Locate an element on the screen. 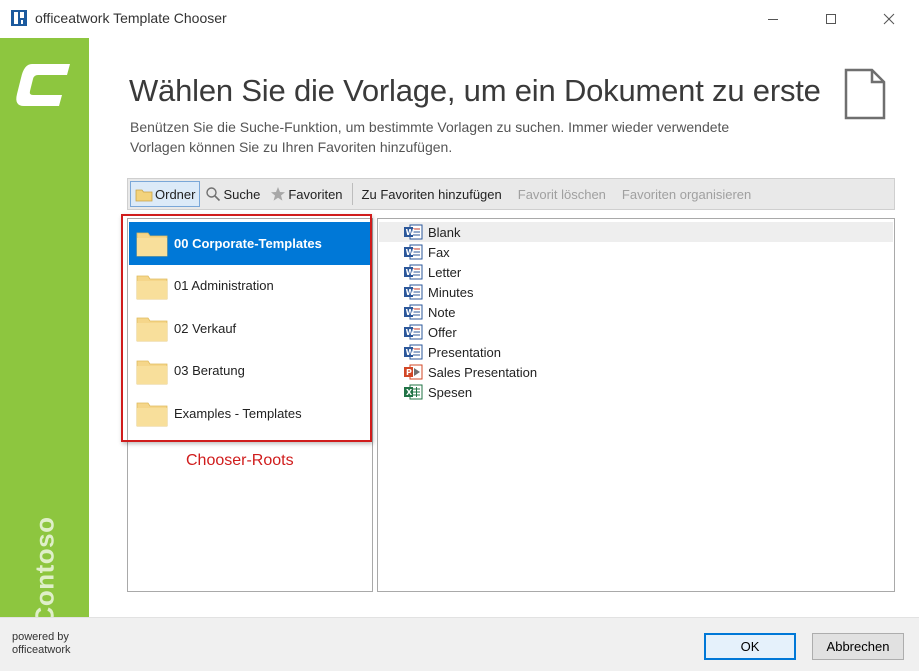 The width and height of the screenshot is (919, 671). maximize-button is located at coordinates (831, 19).